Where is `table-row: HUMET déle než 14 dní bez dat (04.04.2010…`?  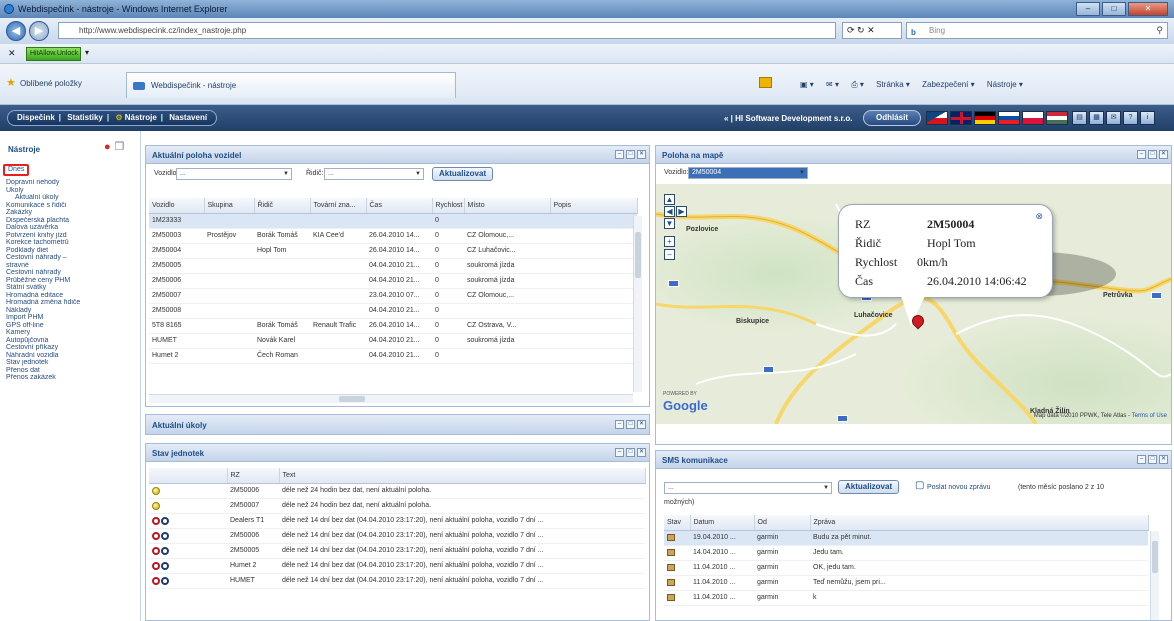
table-row: HUMET déle než 14 dní bez dat (04.04.2010… is located at coordinates (397, 581).